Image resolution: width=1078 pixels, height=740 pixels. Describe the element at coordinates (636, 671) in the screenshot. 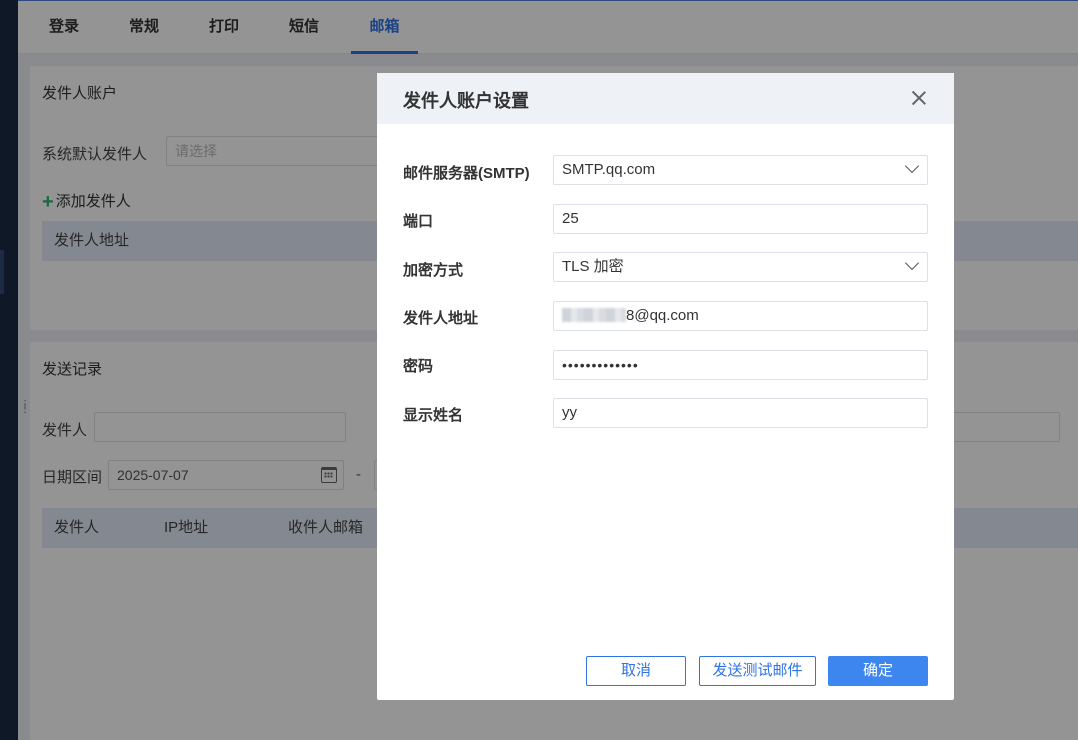

I see `cancel-button: 取消` at that location.